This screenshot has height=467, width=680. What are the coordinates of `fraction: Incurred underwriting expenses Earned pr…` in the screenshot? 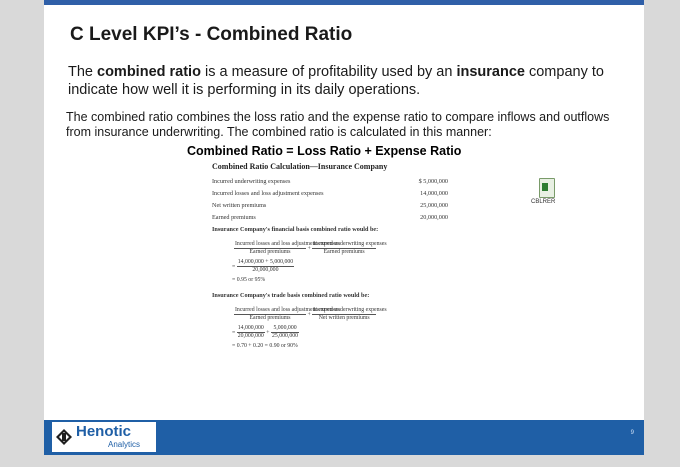 It's located at (349, 248).